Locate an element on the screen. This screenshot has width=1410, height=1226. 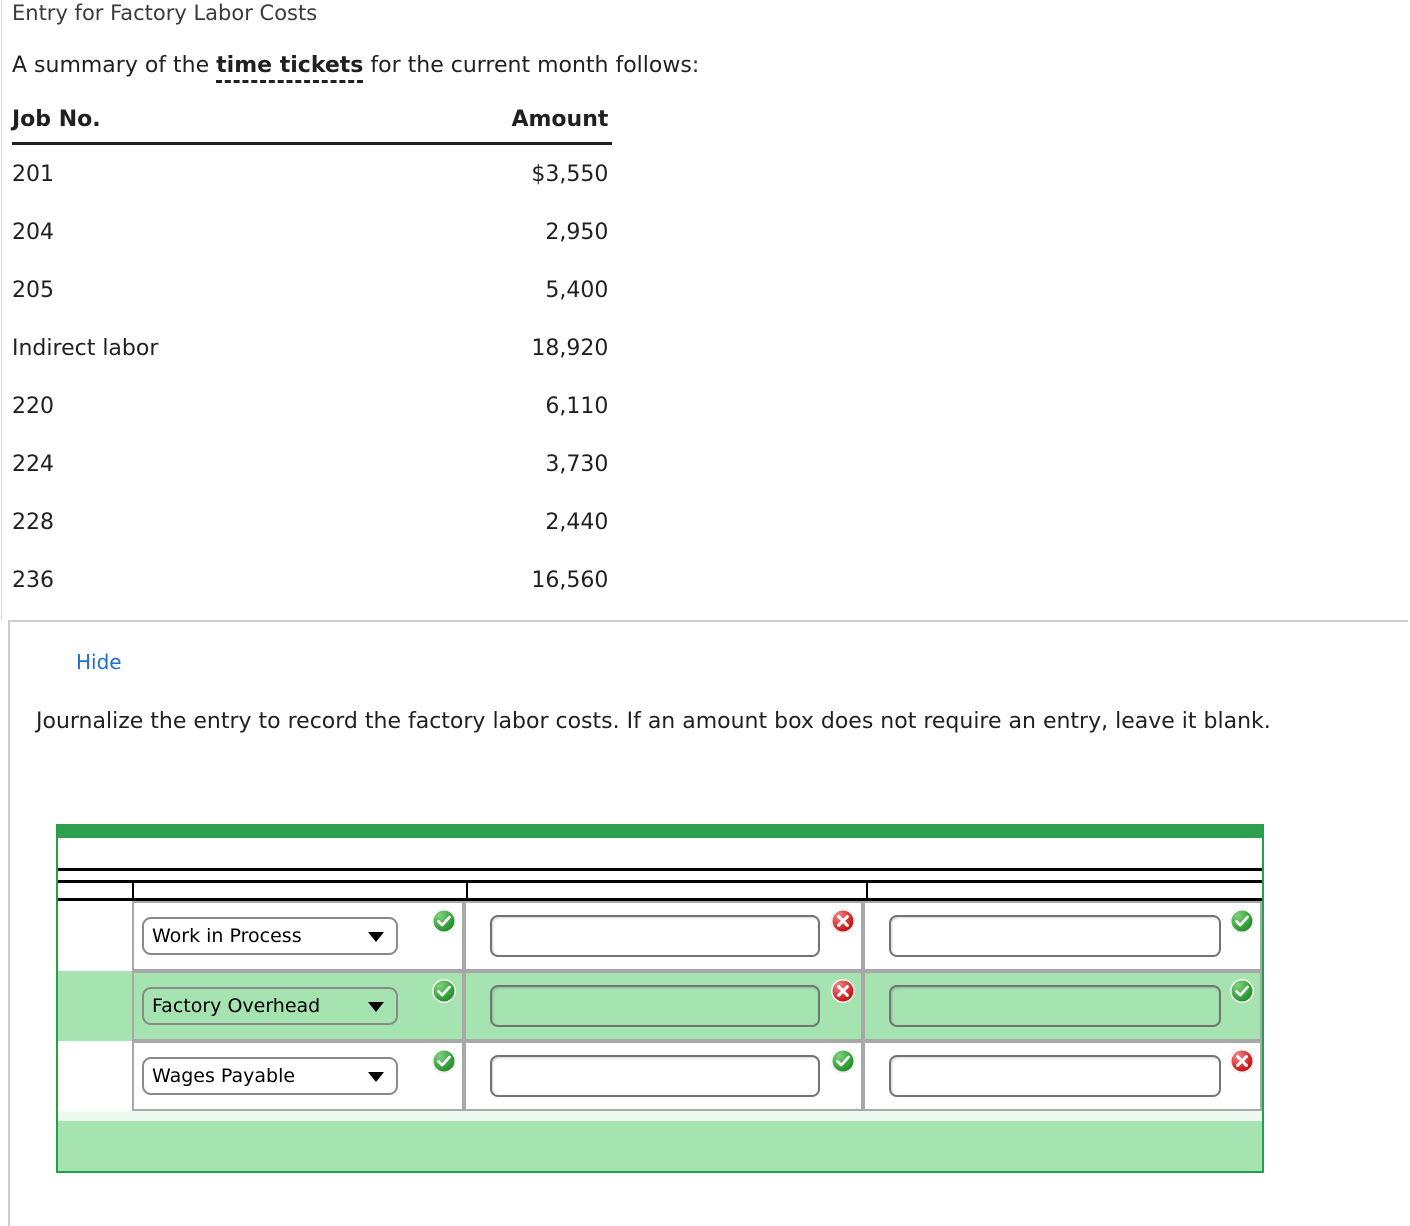
table-row: 220 6,110 is located at coordinates (312, 406).